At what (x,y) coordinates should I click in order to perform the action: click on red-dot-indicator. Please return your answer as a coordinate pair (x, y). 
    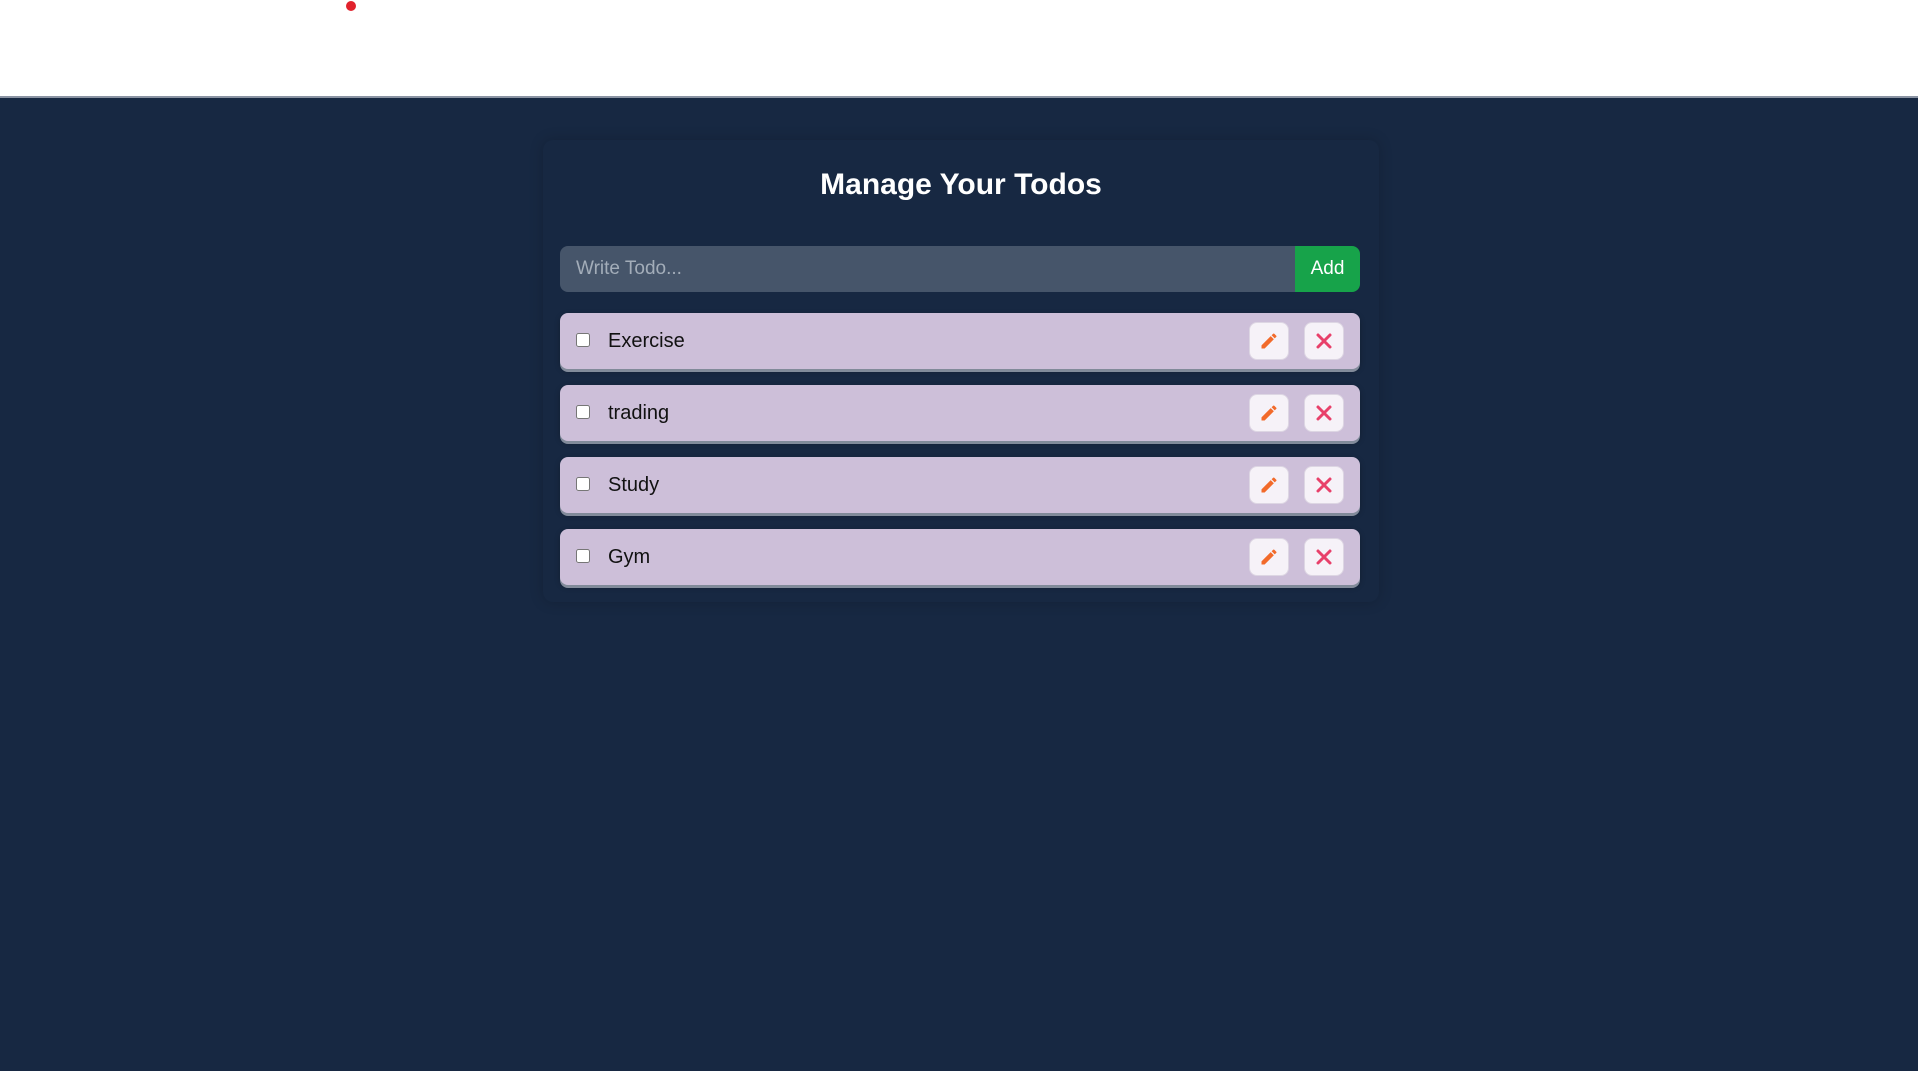
    Looking at the image, I should click on (351, 6).